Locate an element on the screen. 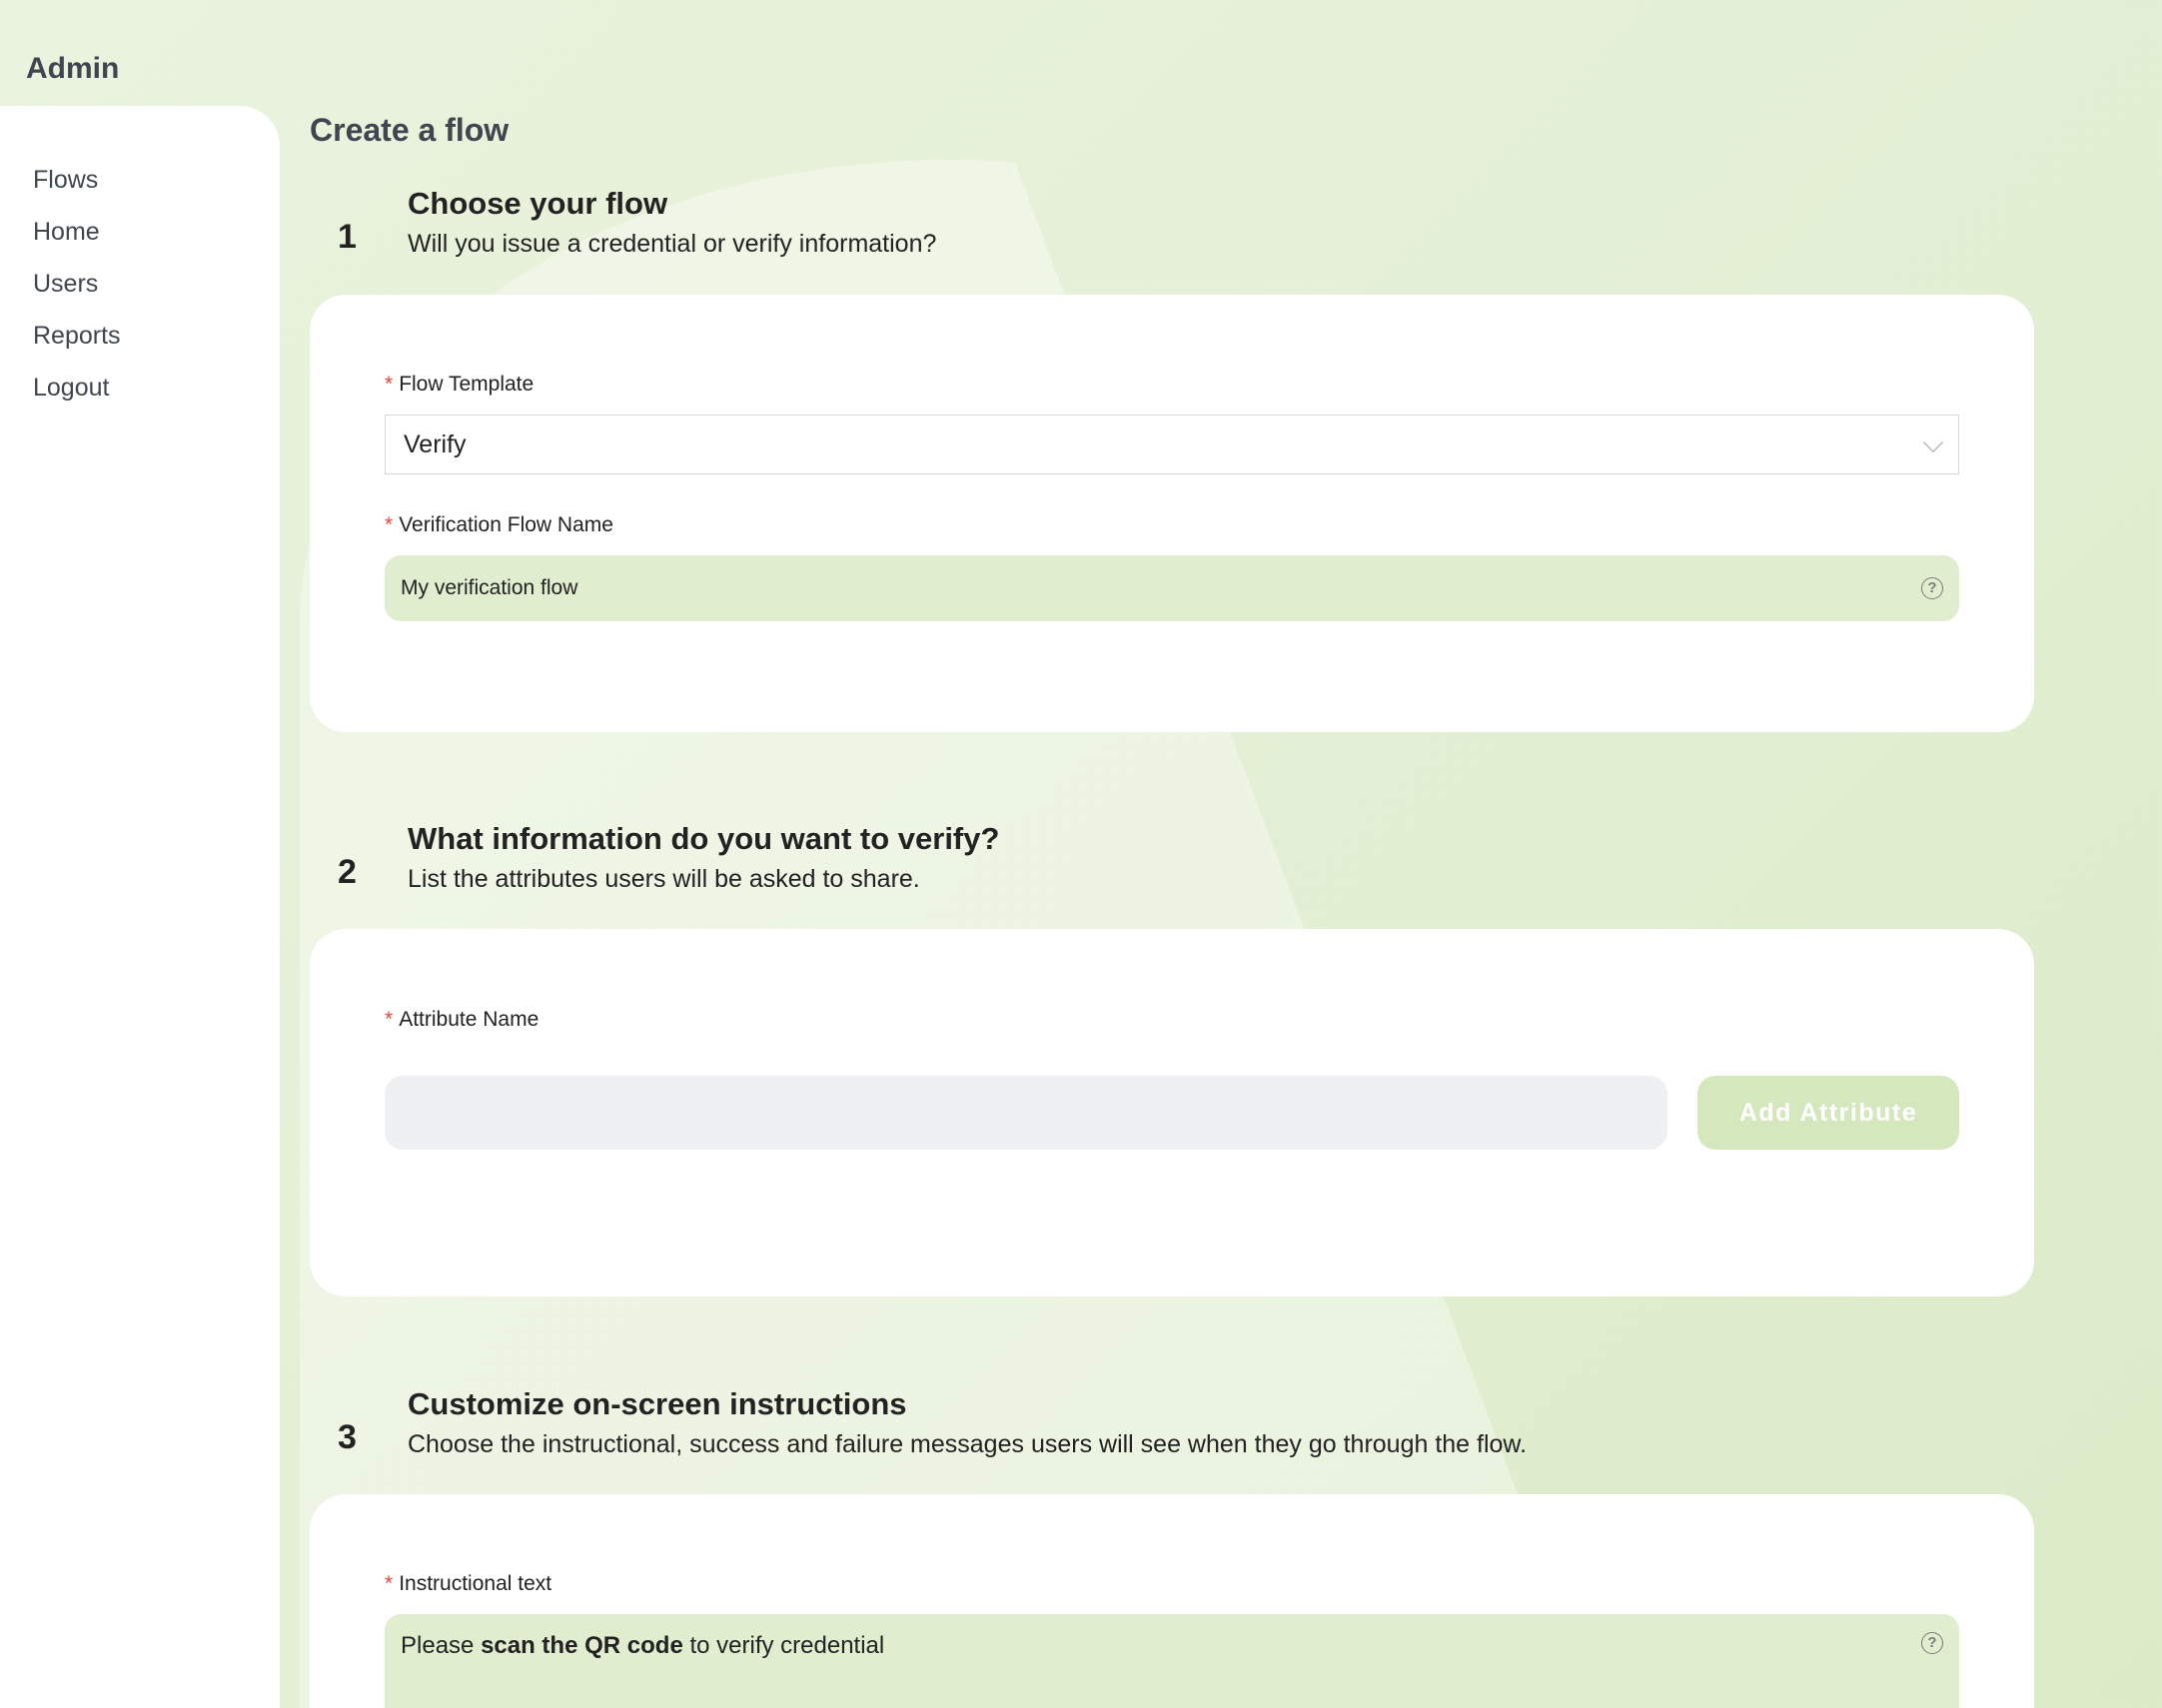 Image resolution: width=2162 pixels, height=1708 pixels. instructional-text-label: * Instructional text is located at coordinates (468, 1583).